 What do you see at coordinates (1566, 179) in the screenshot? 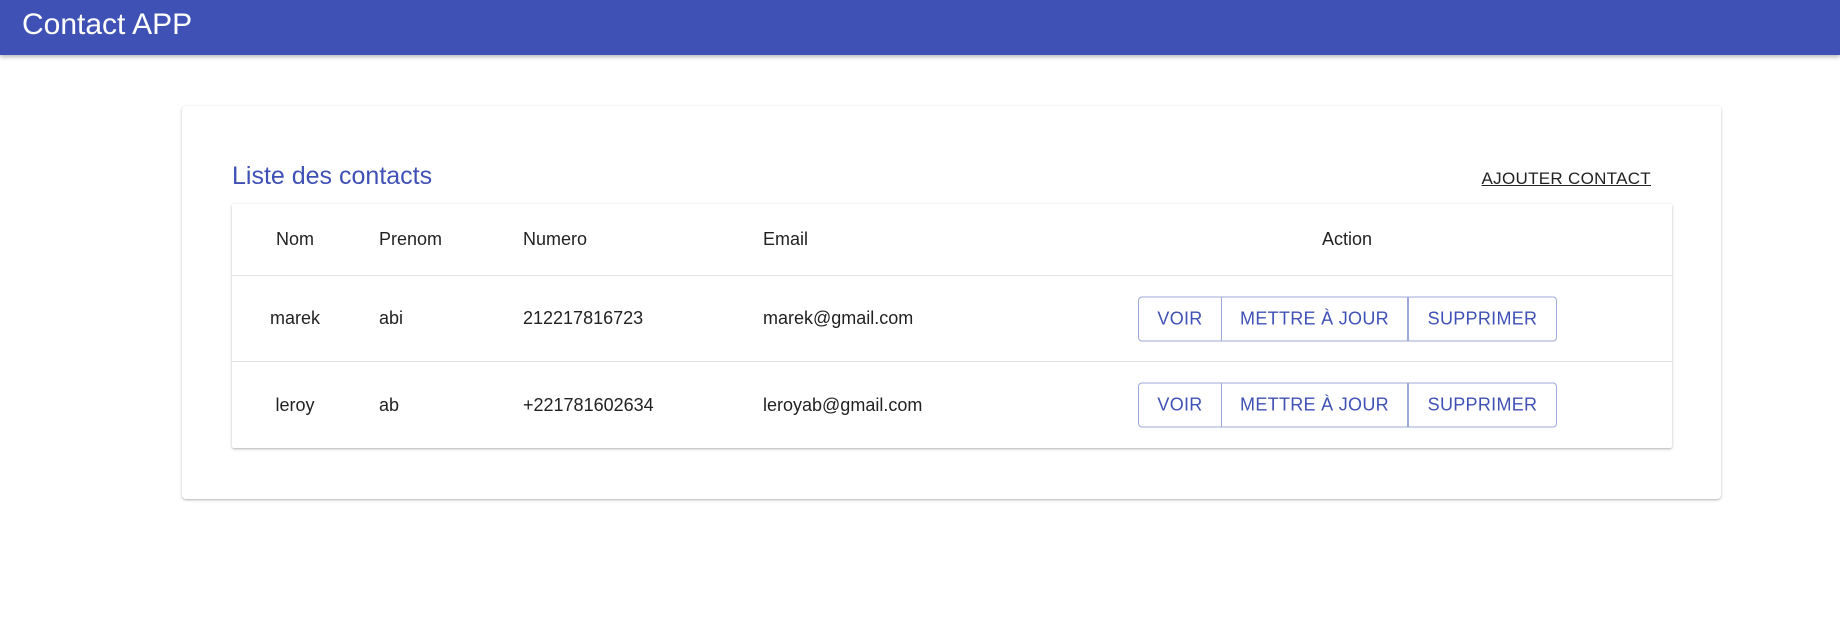
I see `add-contact-link: AJOUTER CONTACT` at bounding box center [1566, 179].